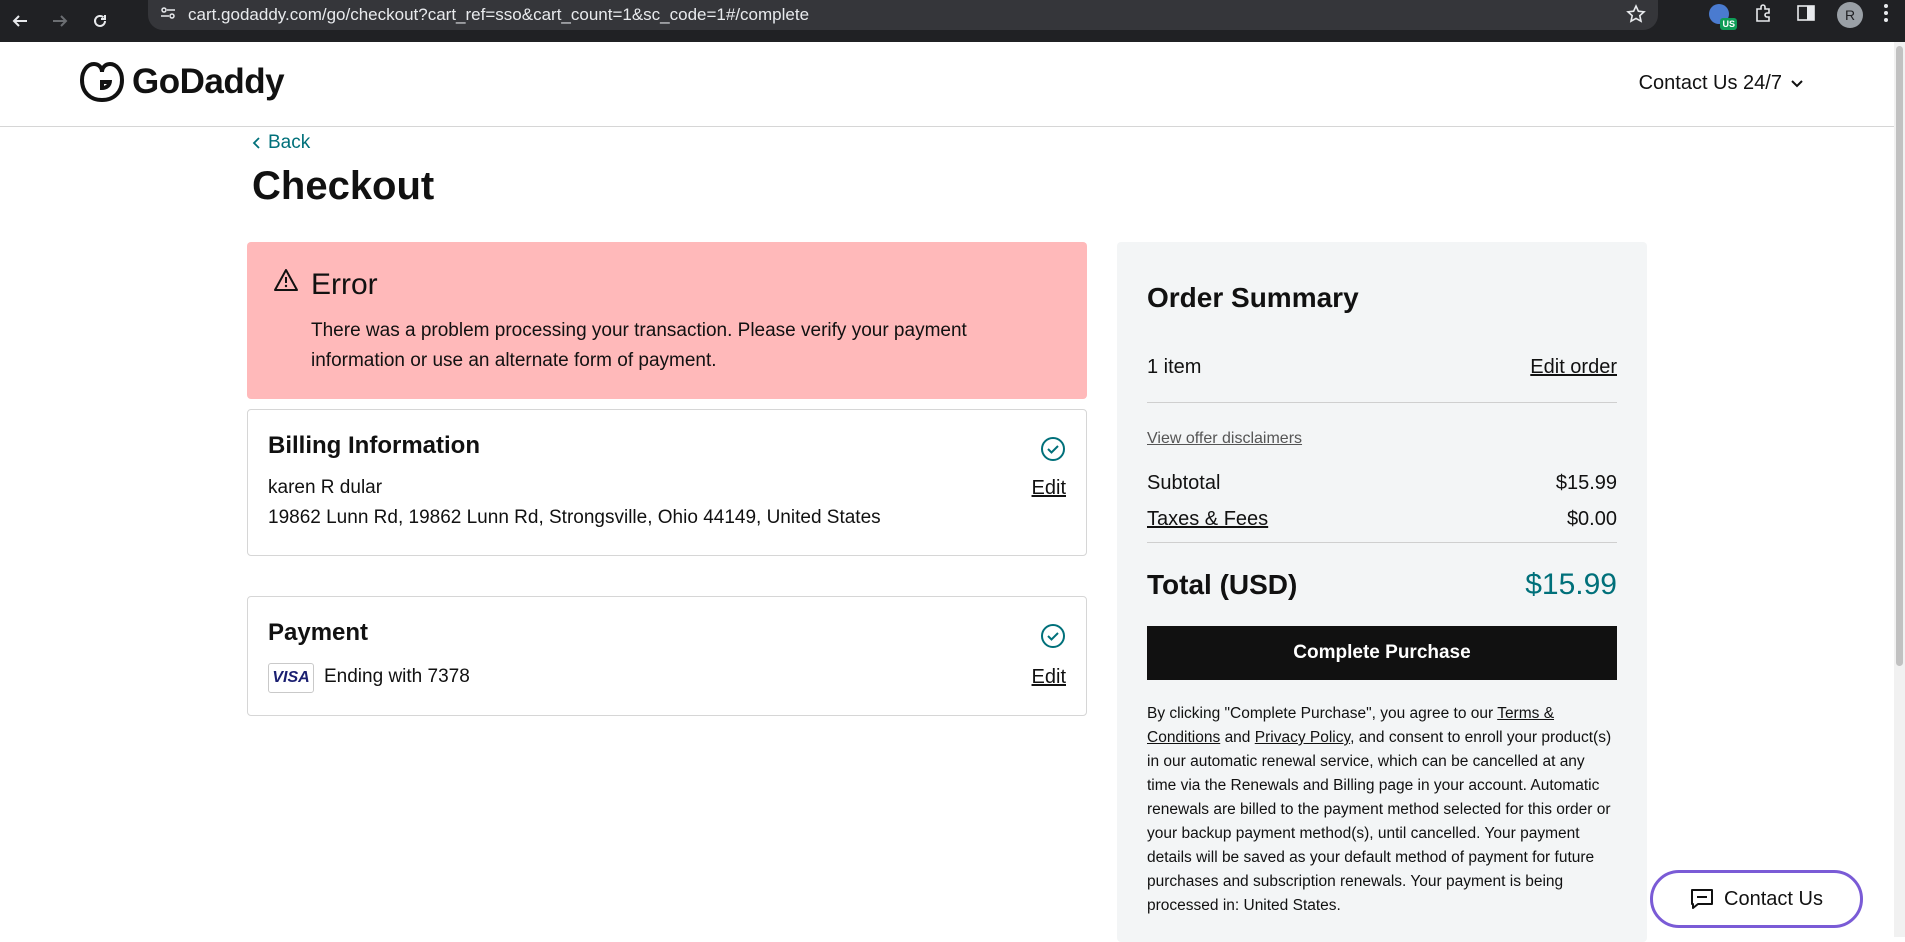  Describe the element at coordinates (168, 15) in the screenshot. I see `site-settings-icon` at that location.